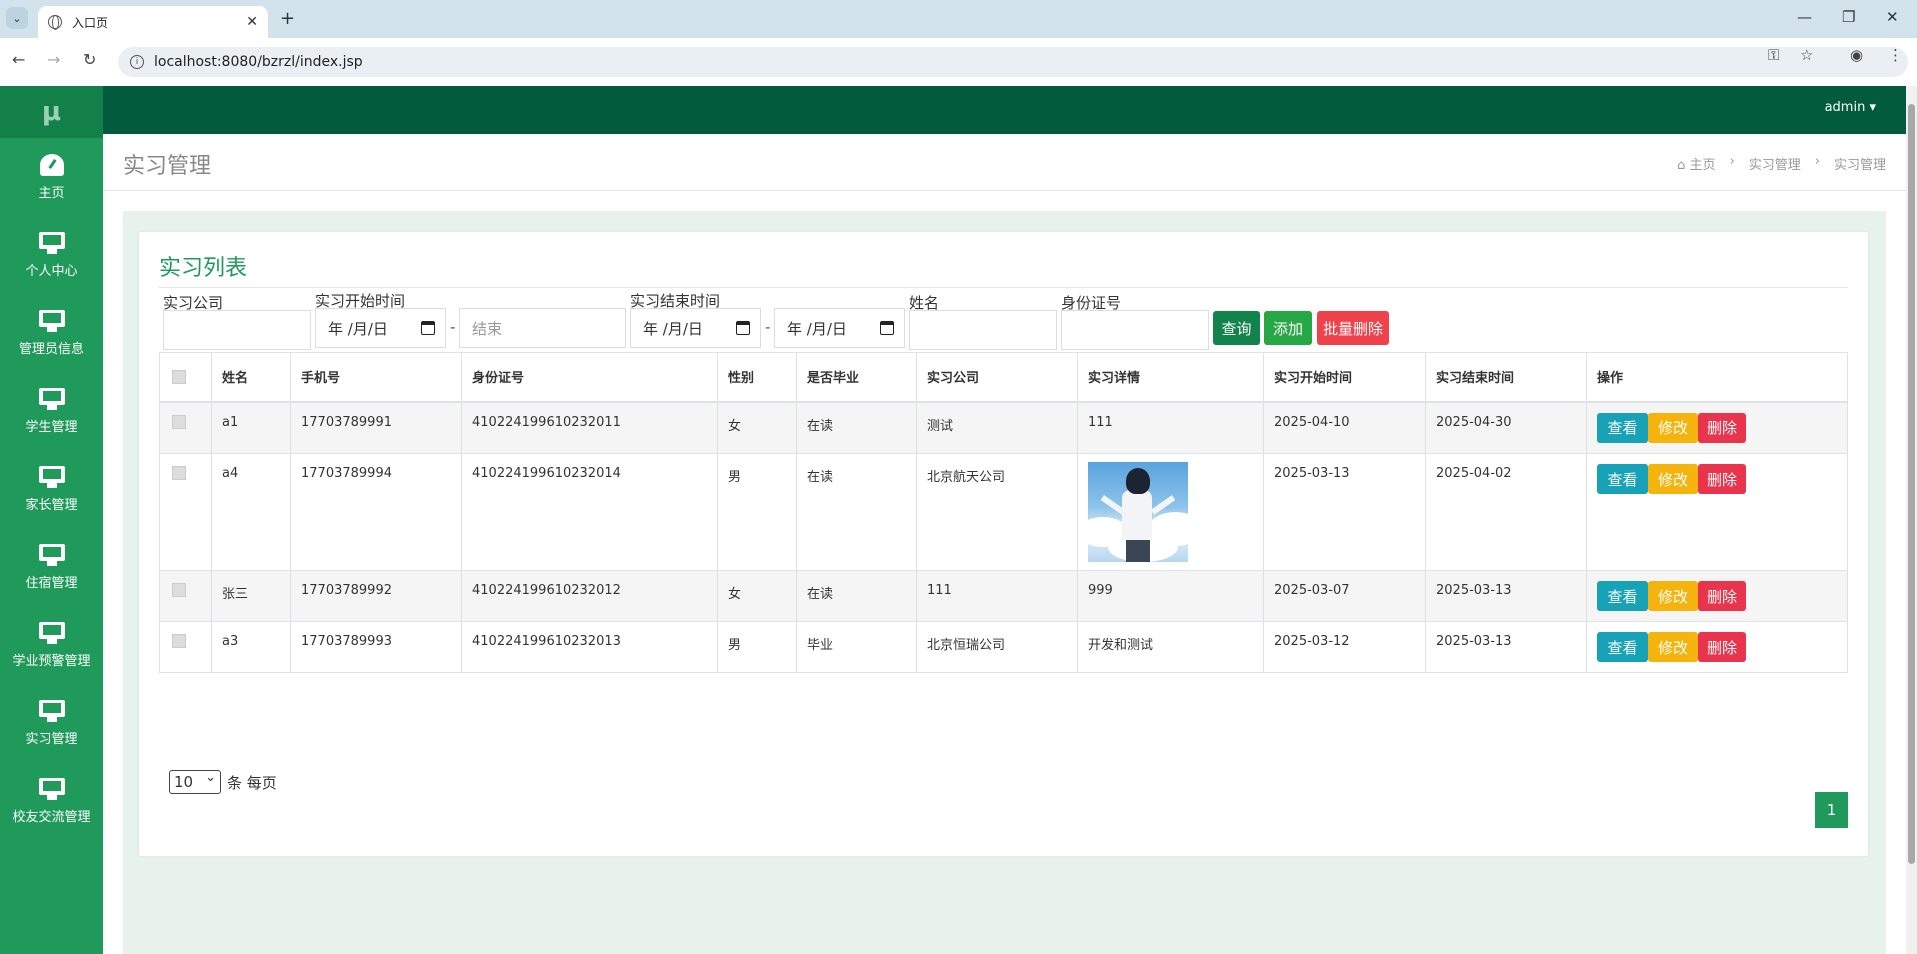 The height and width of the screenshot is (954, 1917). I want to click on sidebar-item-dorm: 住宿管理, so click(51, 567).